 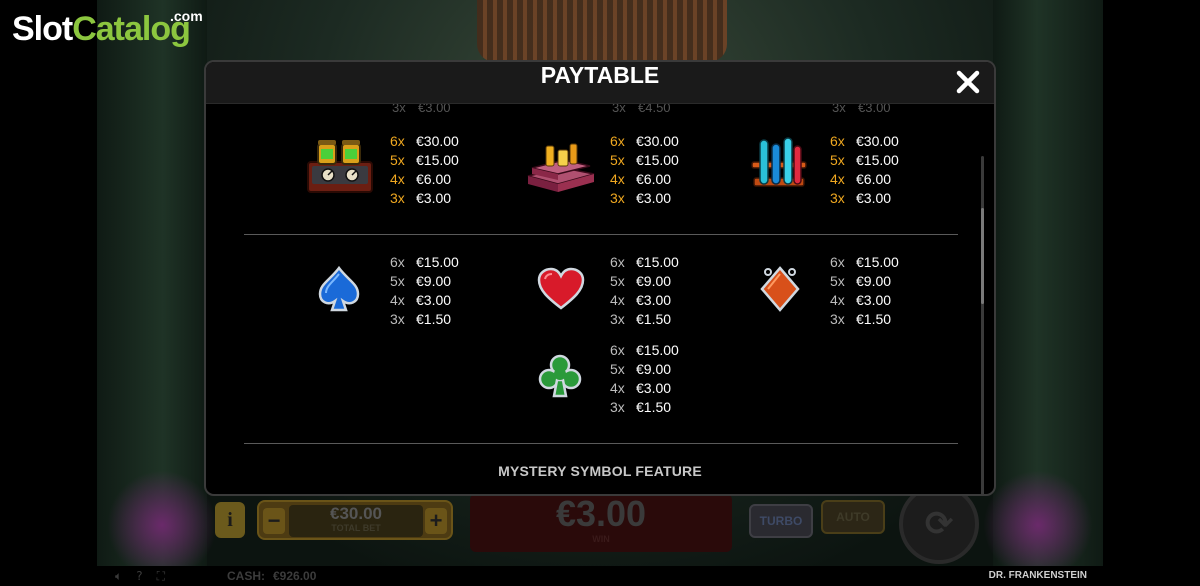 What do you see at coordinates (560, 378) in the screenshot?
I see `club-symbol-icon` at bounding box center [560, 378].